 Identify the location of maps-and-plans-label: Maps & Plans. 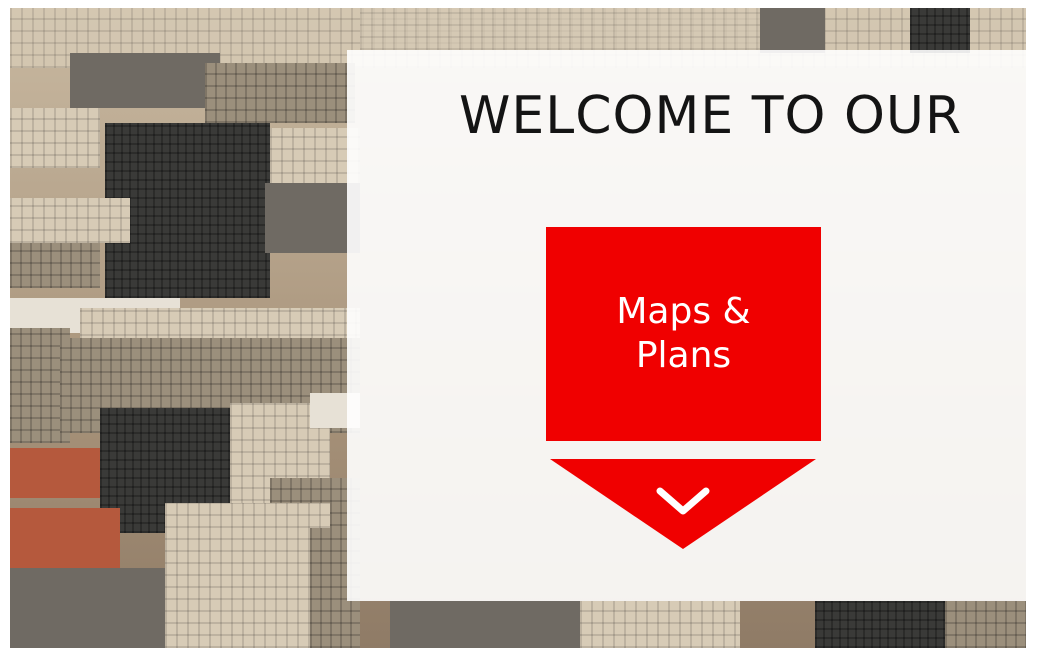
(683, 333).